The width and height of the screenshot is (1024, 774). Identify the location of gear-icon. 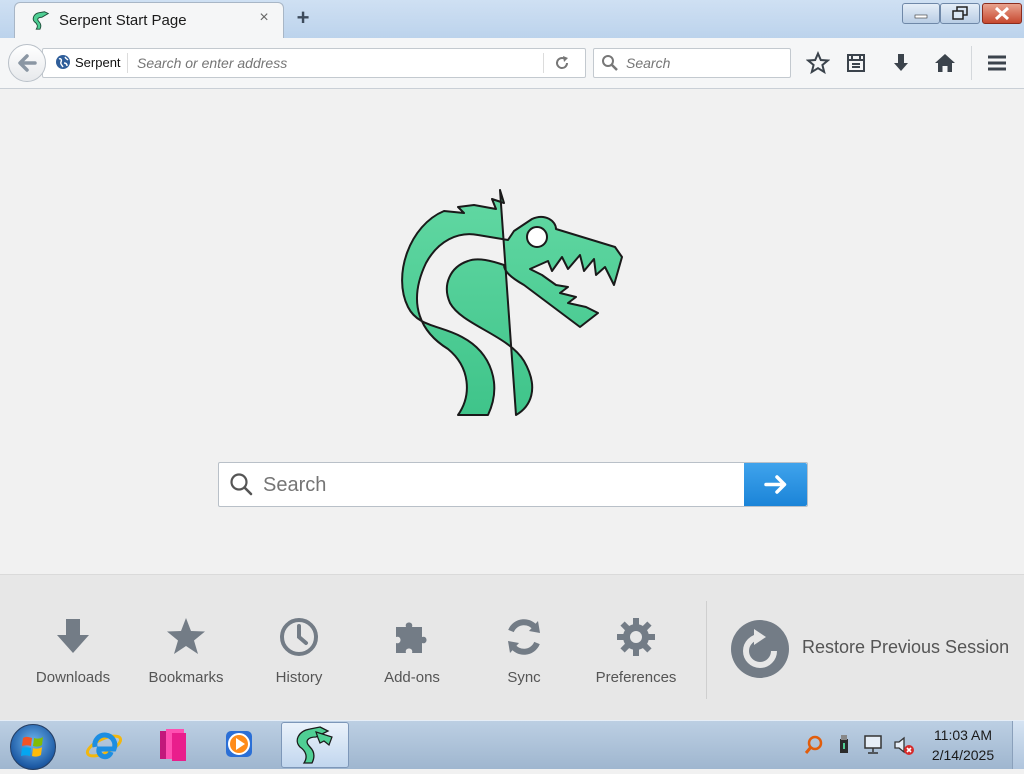
(636, 637).